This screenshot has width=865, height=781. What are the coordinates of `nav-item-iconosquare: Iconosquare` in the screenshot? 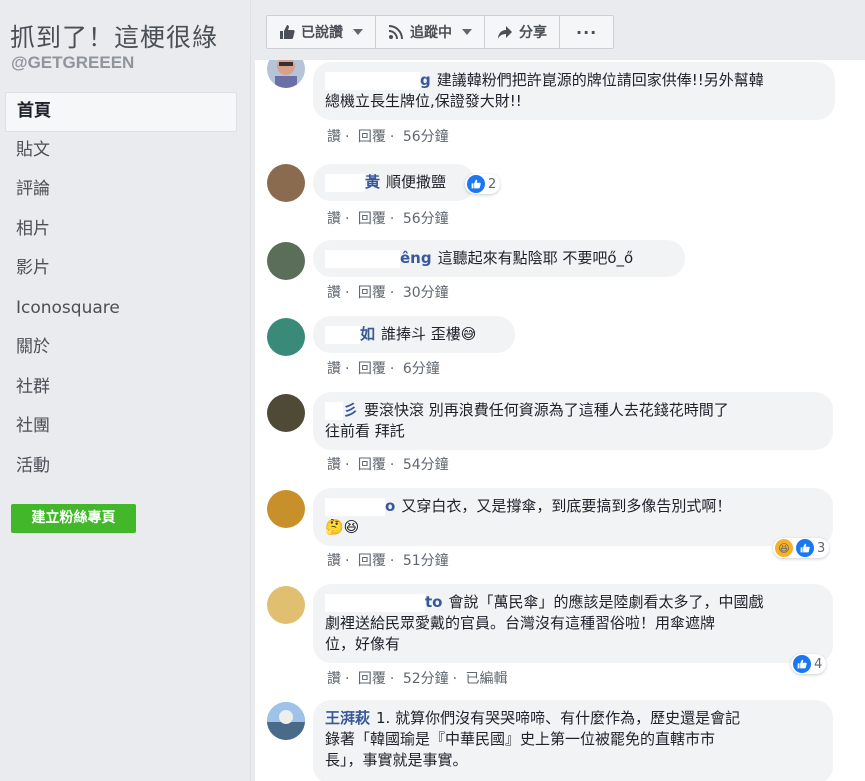 It's located at (121, 310).